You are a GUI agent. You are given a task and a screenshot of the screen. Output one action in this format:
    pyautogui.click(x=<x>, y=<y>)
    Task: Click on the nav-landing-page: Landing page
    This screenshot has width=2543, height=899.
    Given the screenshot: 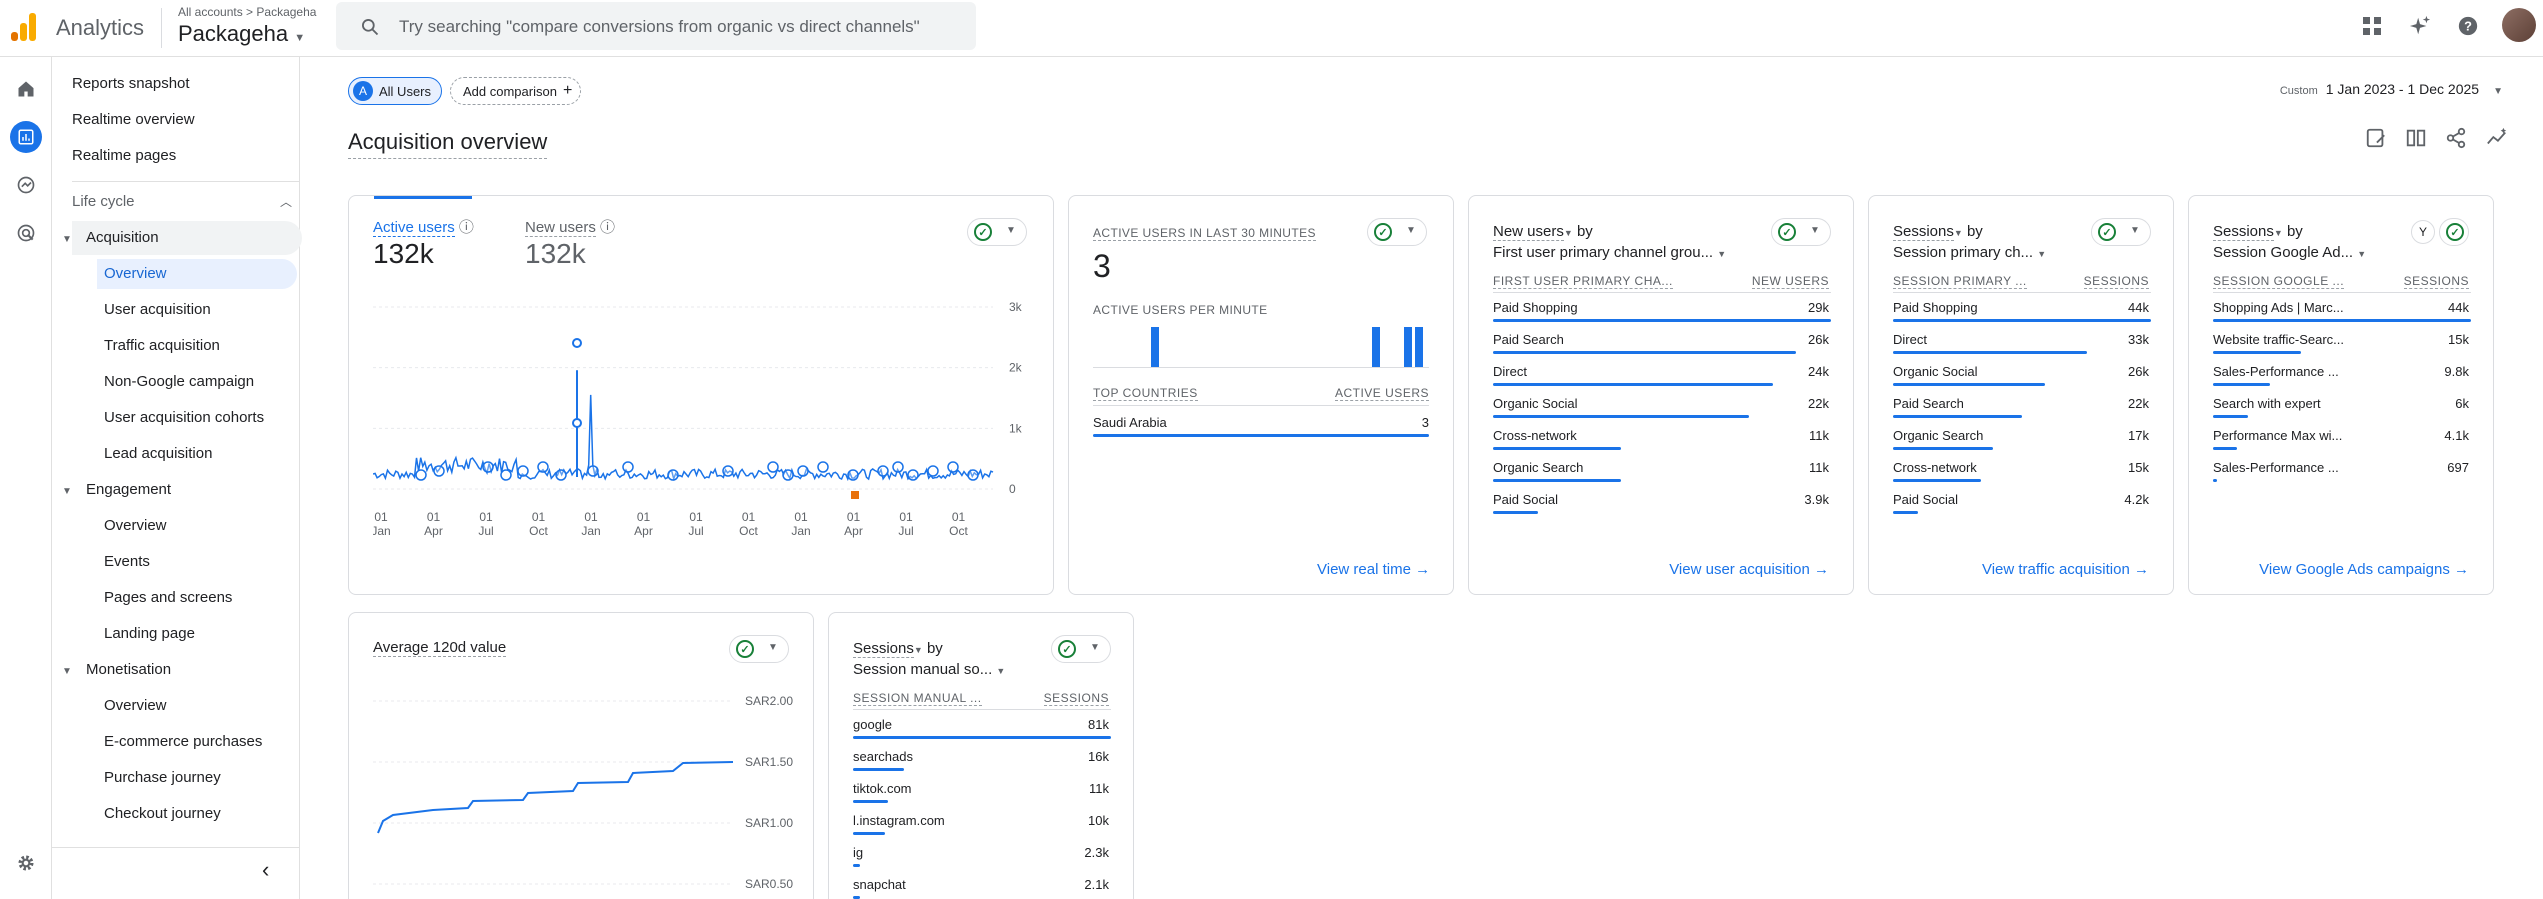 What is the action you would take?
    pyautogui.click(x=149, y=634)
    